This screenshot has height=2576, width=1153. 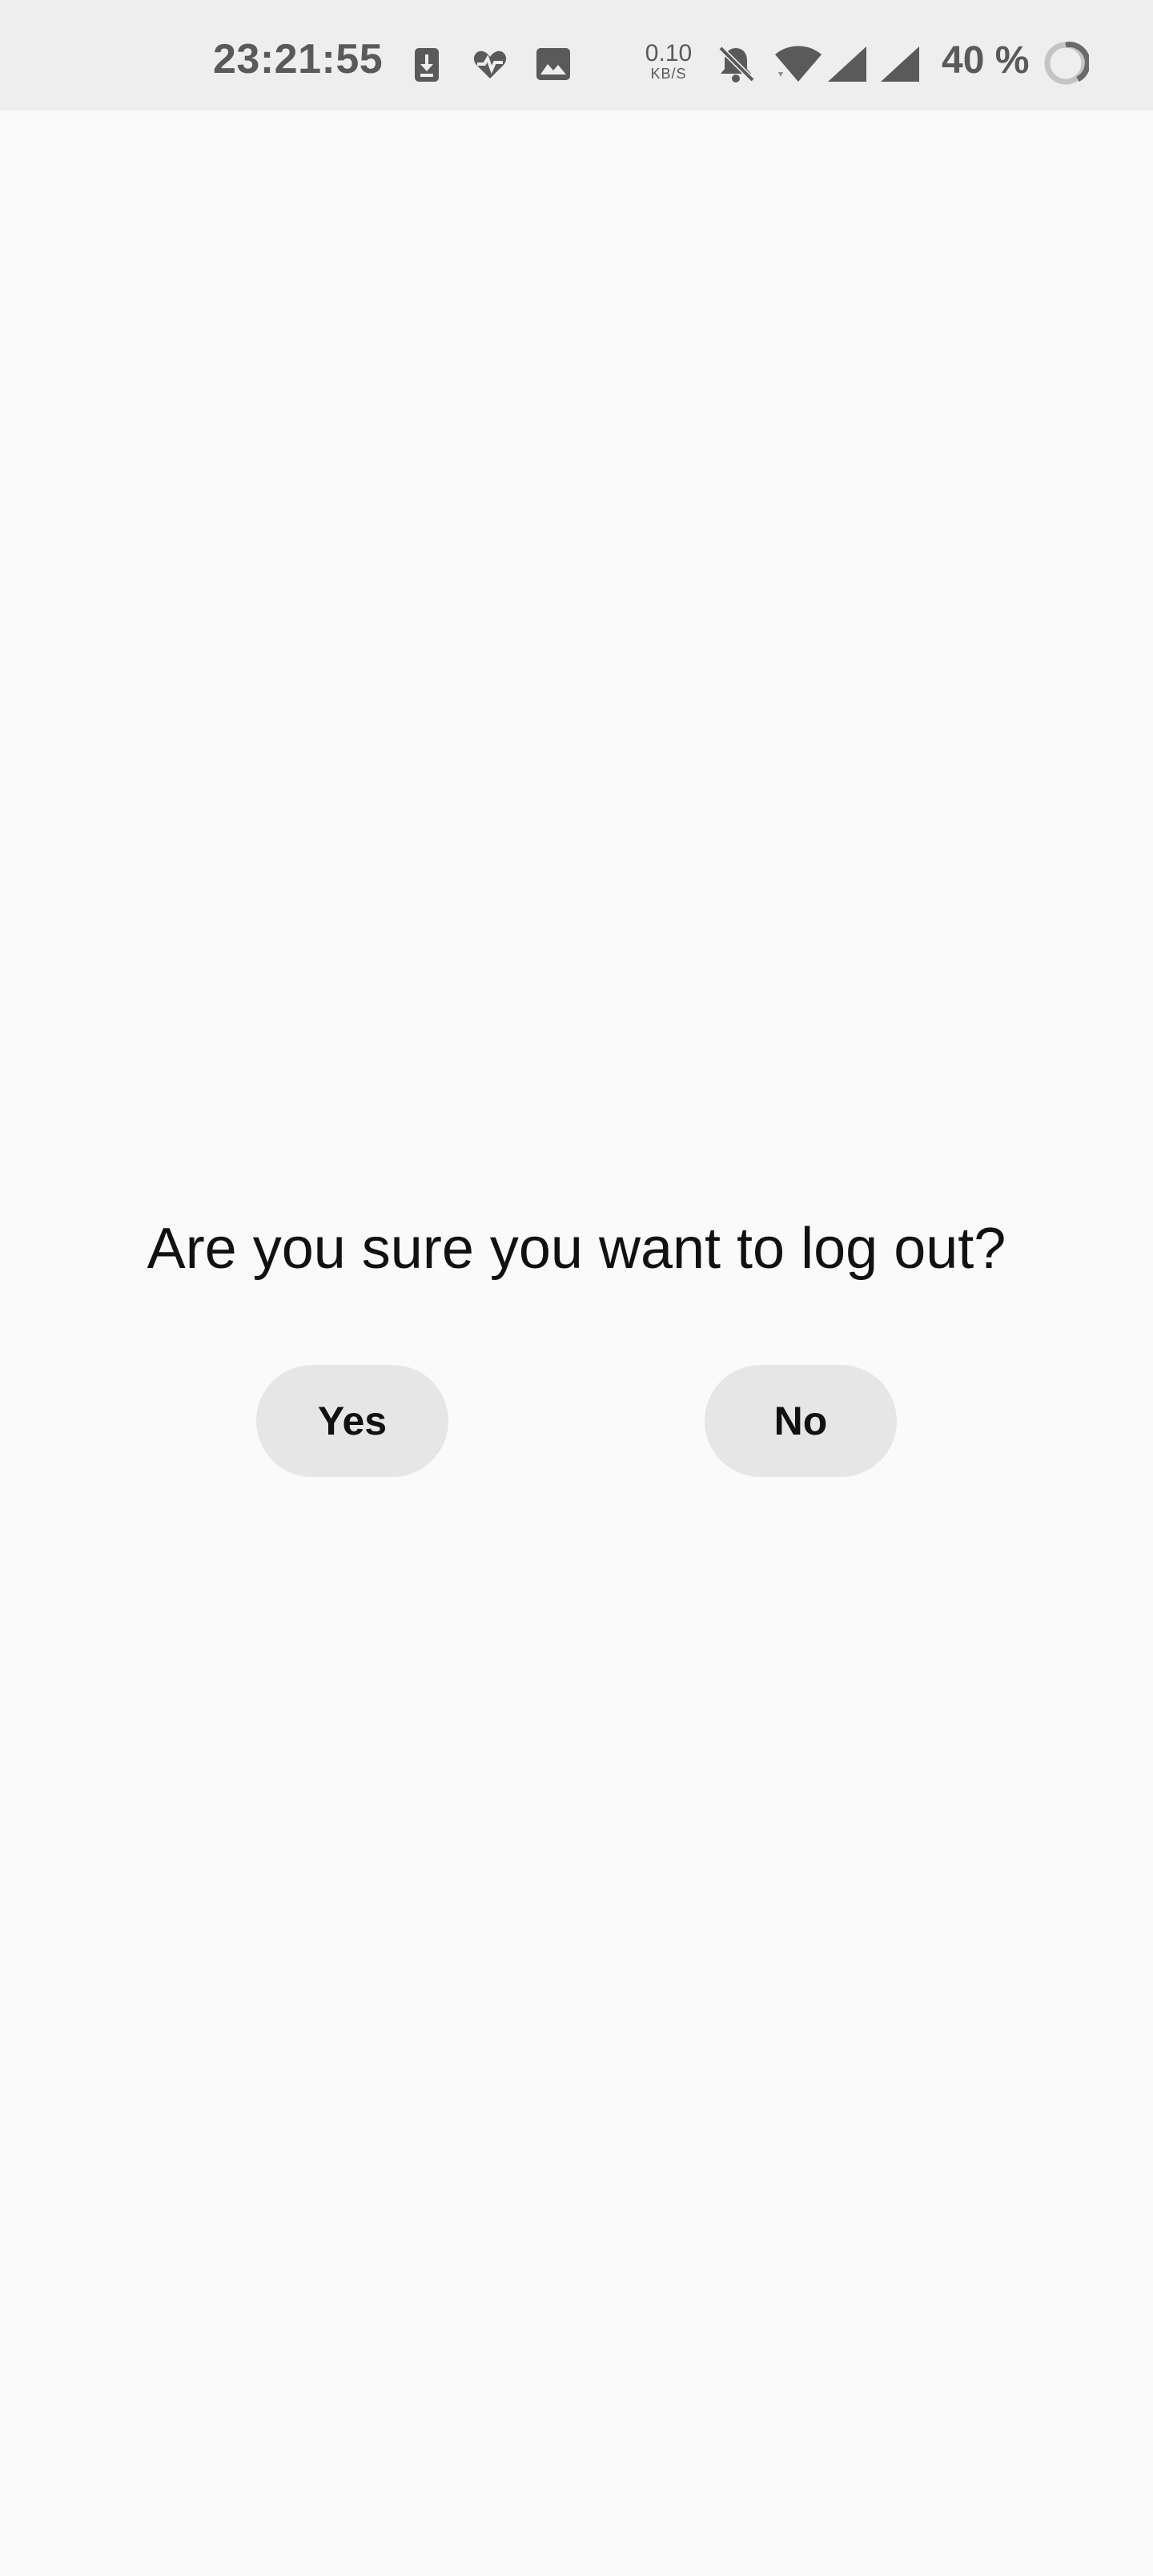 I want to click on image-icon, so click(x=554, y=66).